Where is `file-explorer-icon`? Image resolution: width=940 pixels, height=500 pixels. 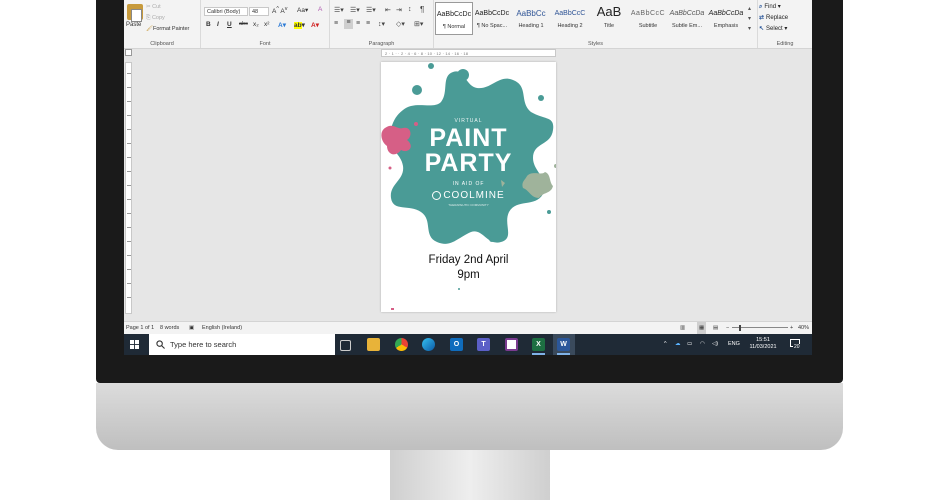
file-explorer-icon is located at coordinates (373, 344).